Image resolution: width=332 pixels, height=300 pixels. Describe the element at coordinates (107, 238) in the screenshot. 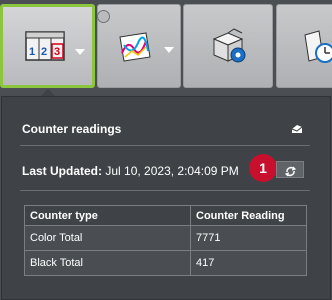

I see `counter-type-cell: Color Total` at that location.